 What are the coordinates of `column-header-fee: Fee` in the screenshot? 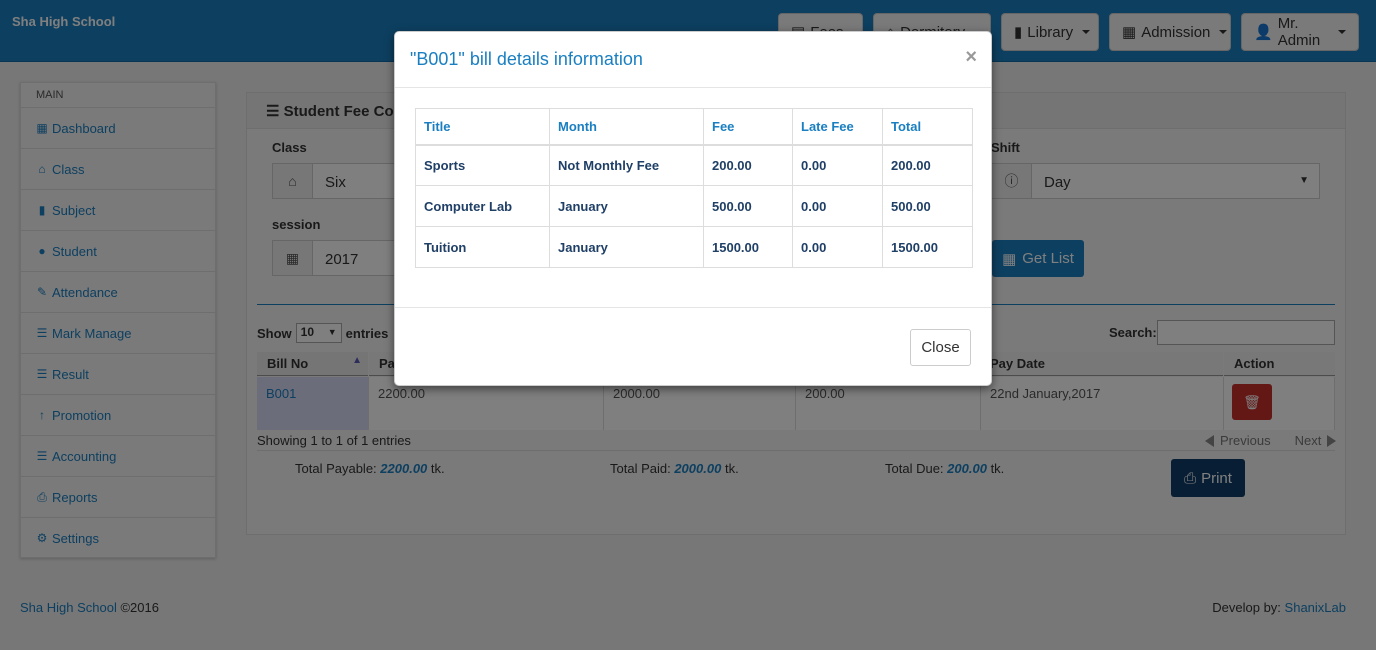 It's located at (748, 127).